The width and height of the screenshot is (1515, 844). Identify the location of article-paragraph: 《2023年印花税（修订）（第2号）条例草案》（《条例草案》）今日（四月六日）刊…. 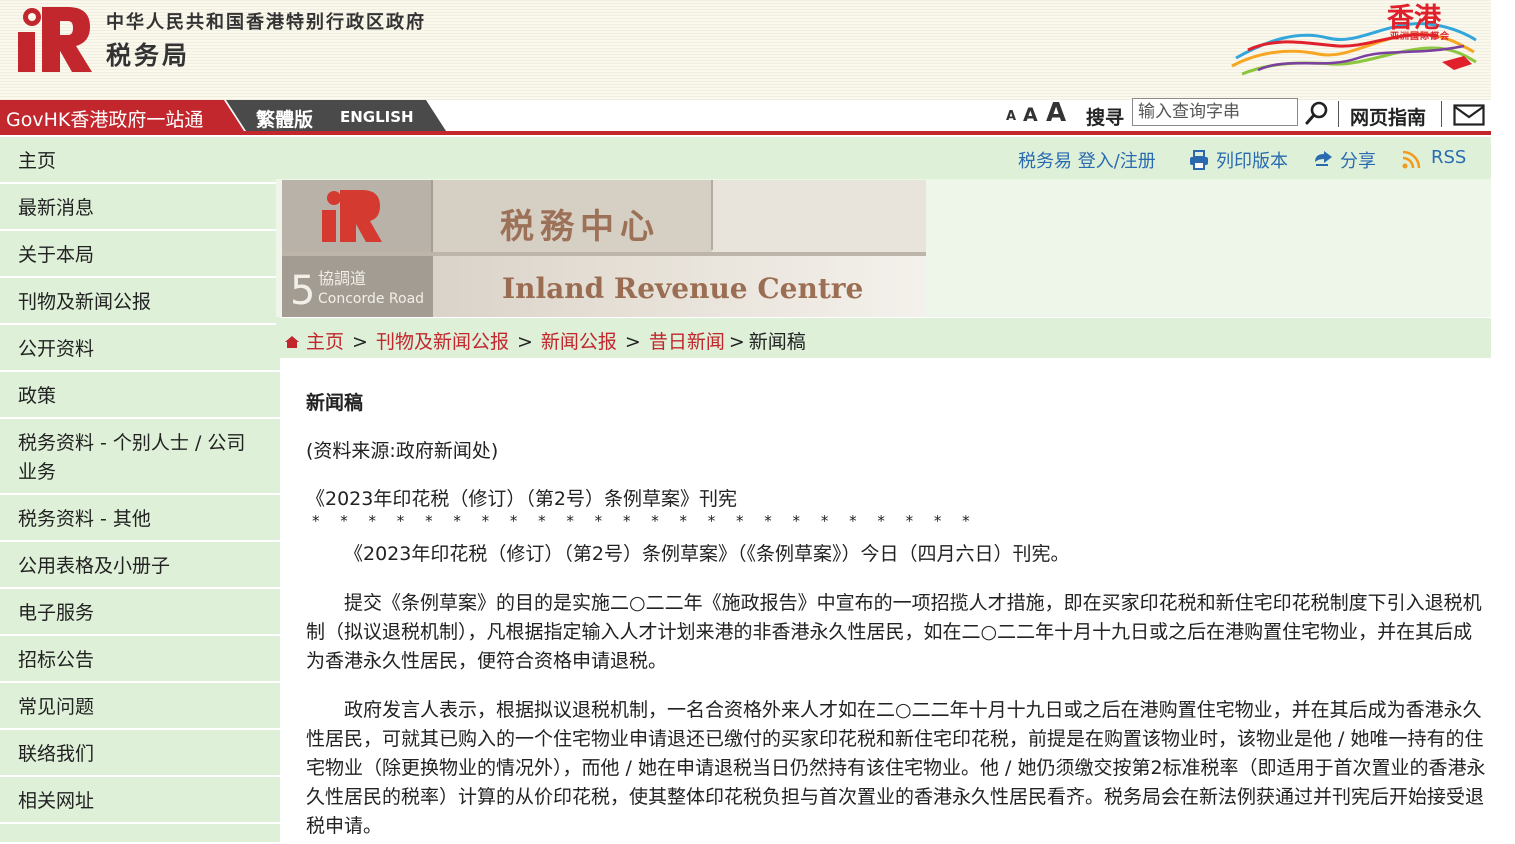
(707, 554).